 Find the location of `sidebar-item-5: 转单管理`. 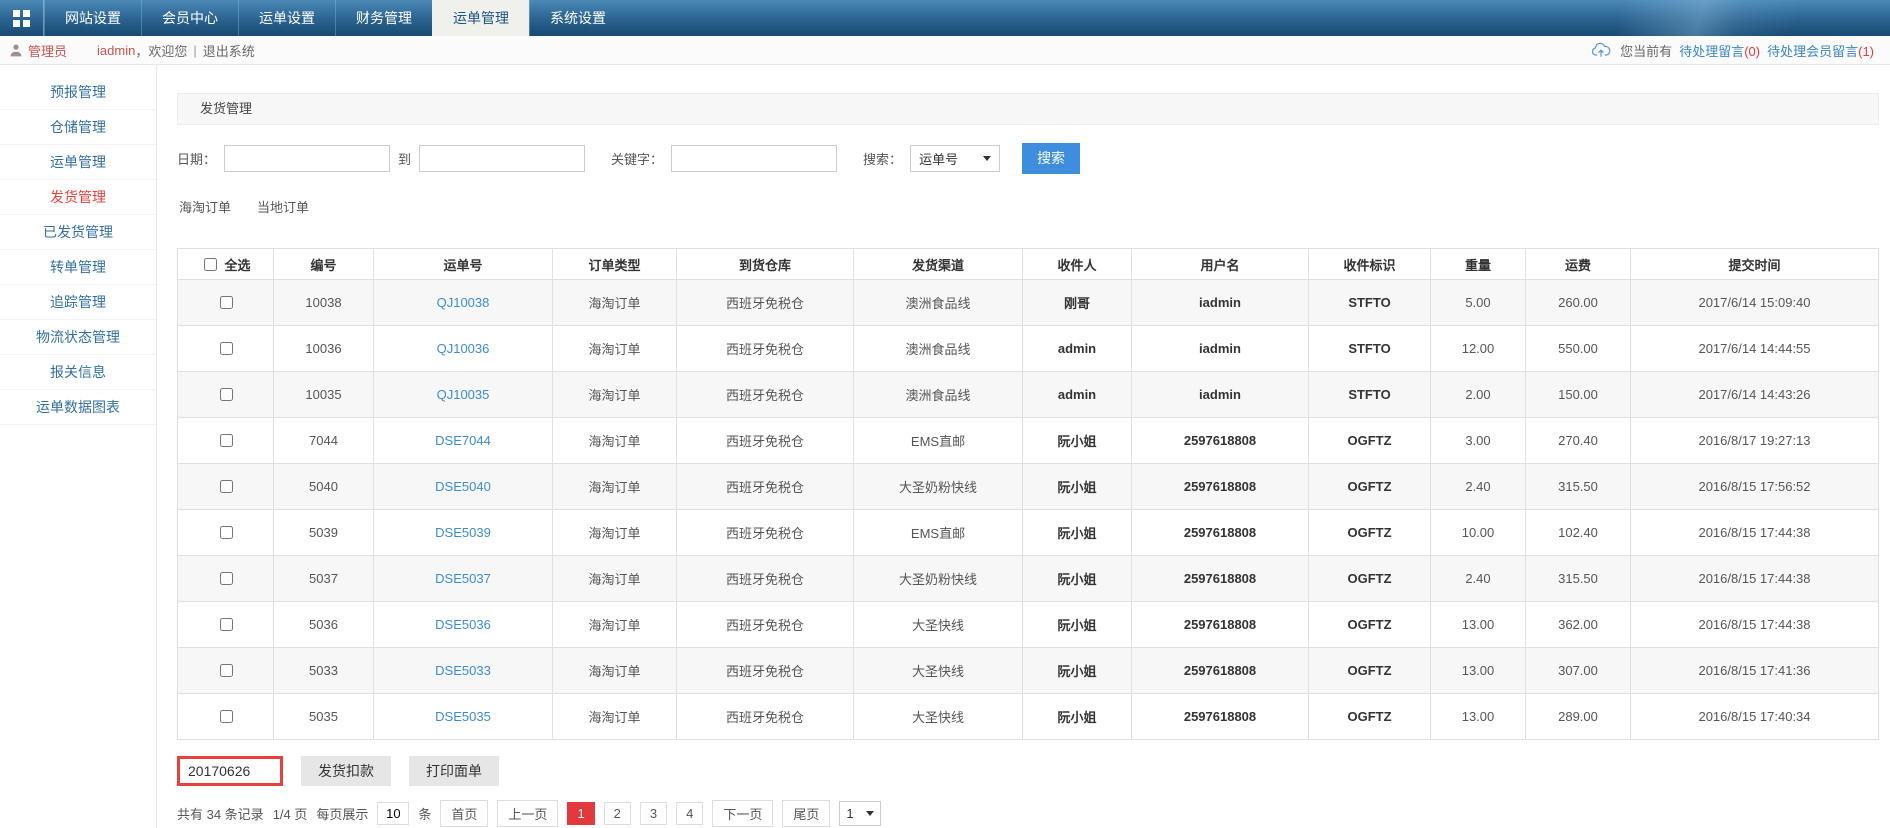

sidebar-item-5: 转单管理 is located at coordinates (78, 267).